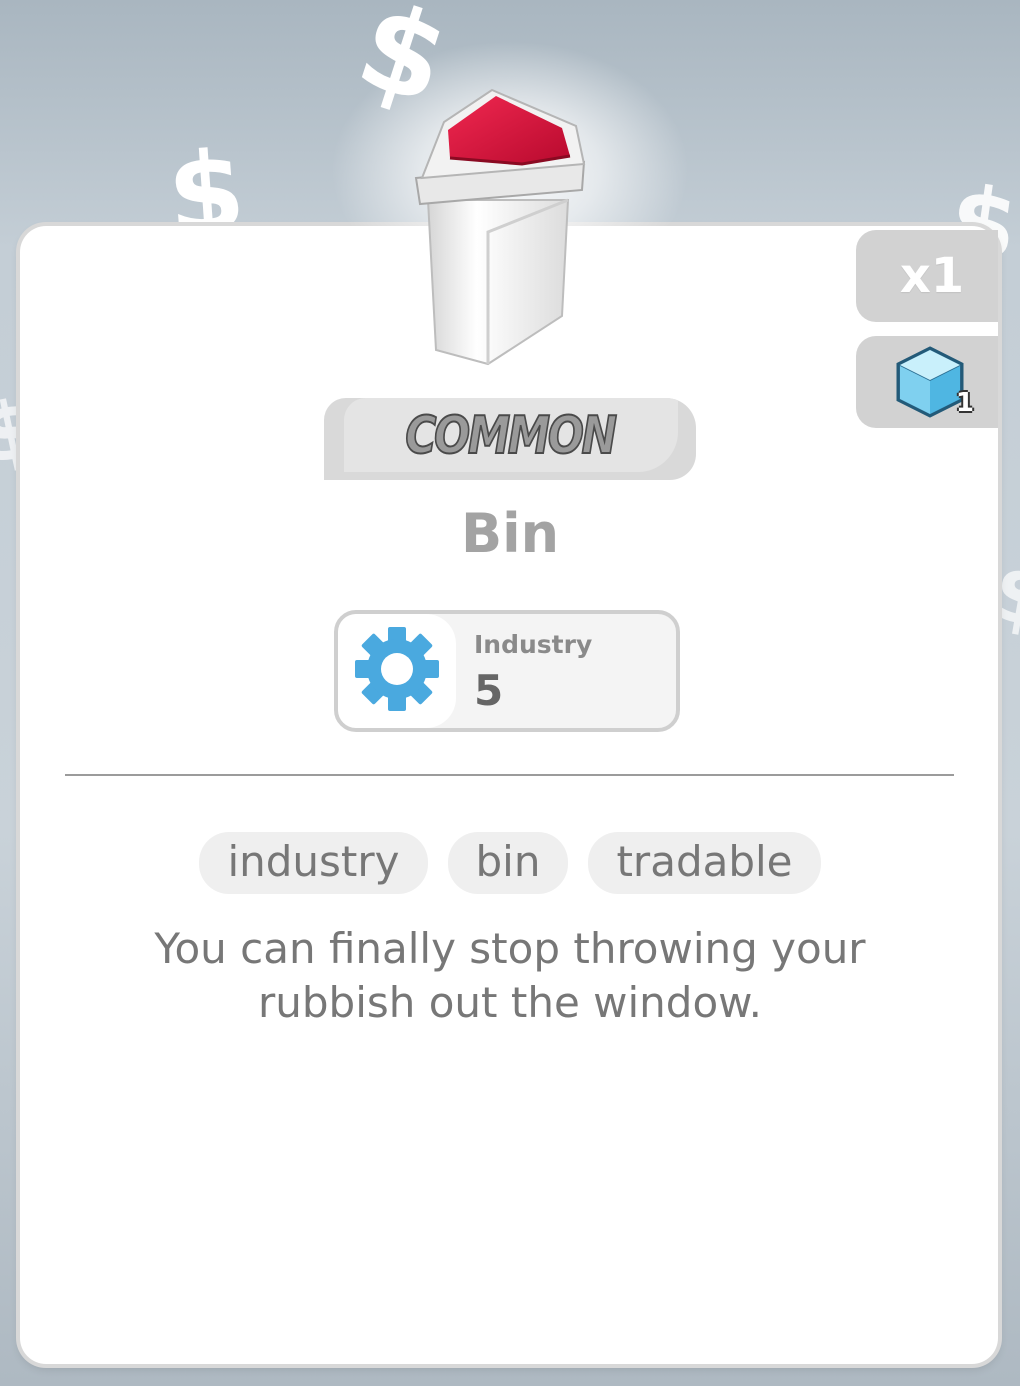 The height and width of the screenshot is (1386, 1020). I want to click on quantity-badge: x1, so click(927, 276).